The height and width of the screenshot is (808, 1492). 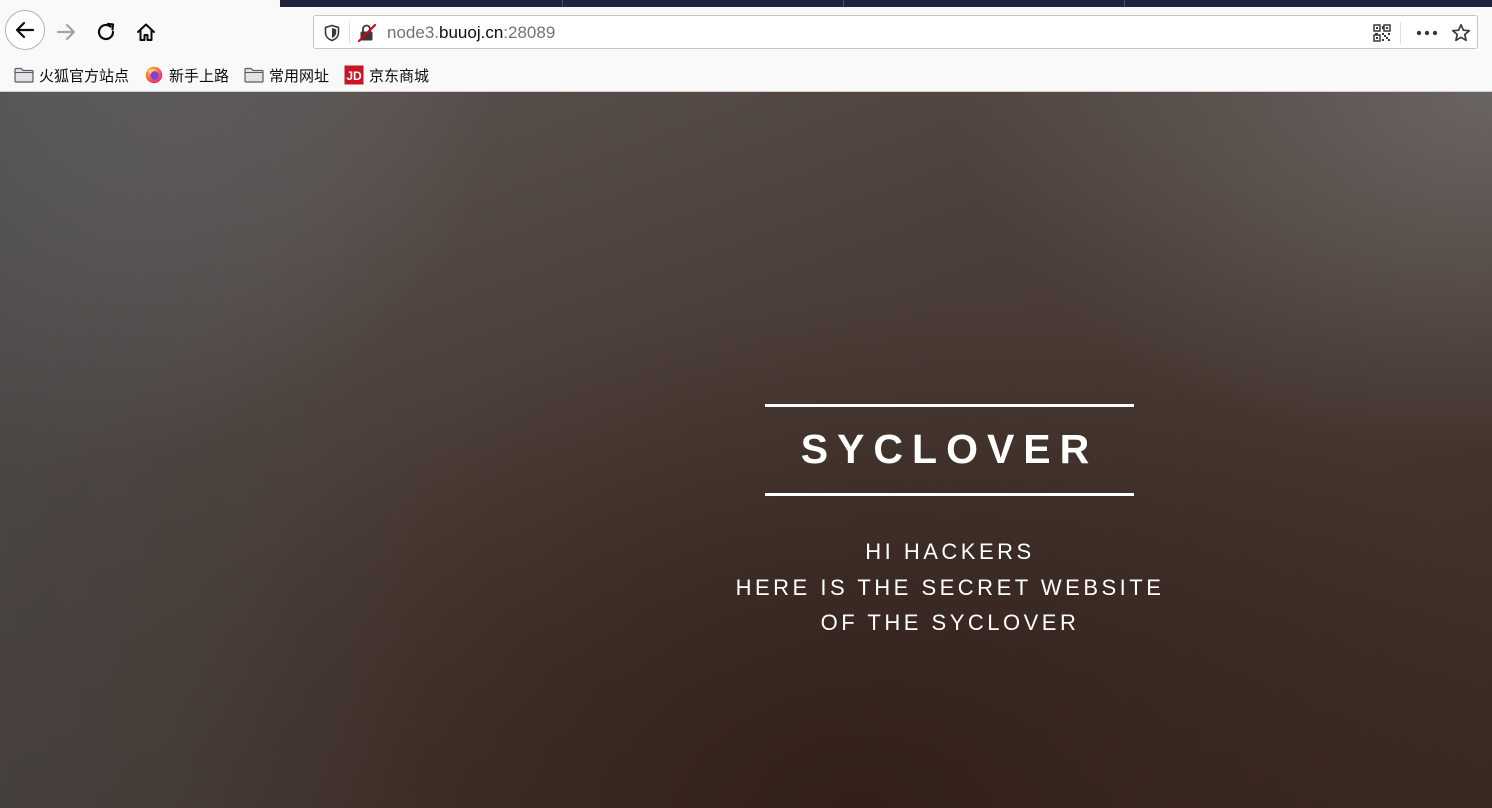 I want to click on bookmark-jd-mall: JD 京东商城, so click(x=386, y=75).